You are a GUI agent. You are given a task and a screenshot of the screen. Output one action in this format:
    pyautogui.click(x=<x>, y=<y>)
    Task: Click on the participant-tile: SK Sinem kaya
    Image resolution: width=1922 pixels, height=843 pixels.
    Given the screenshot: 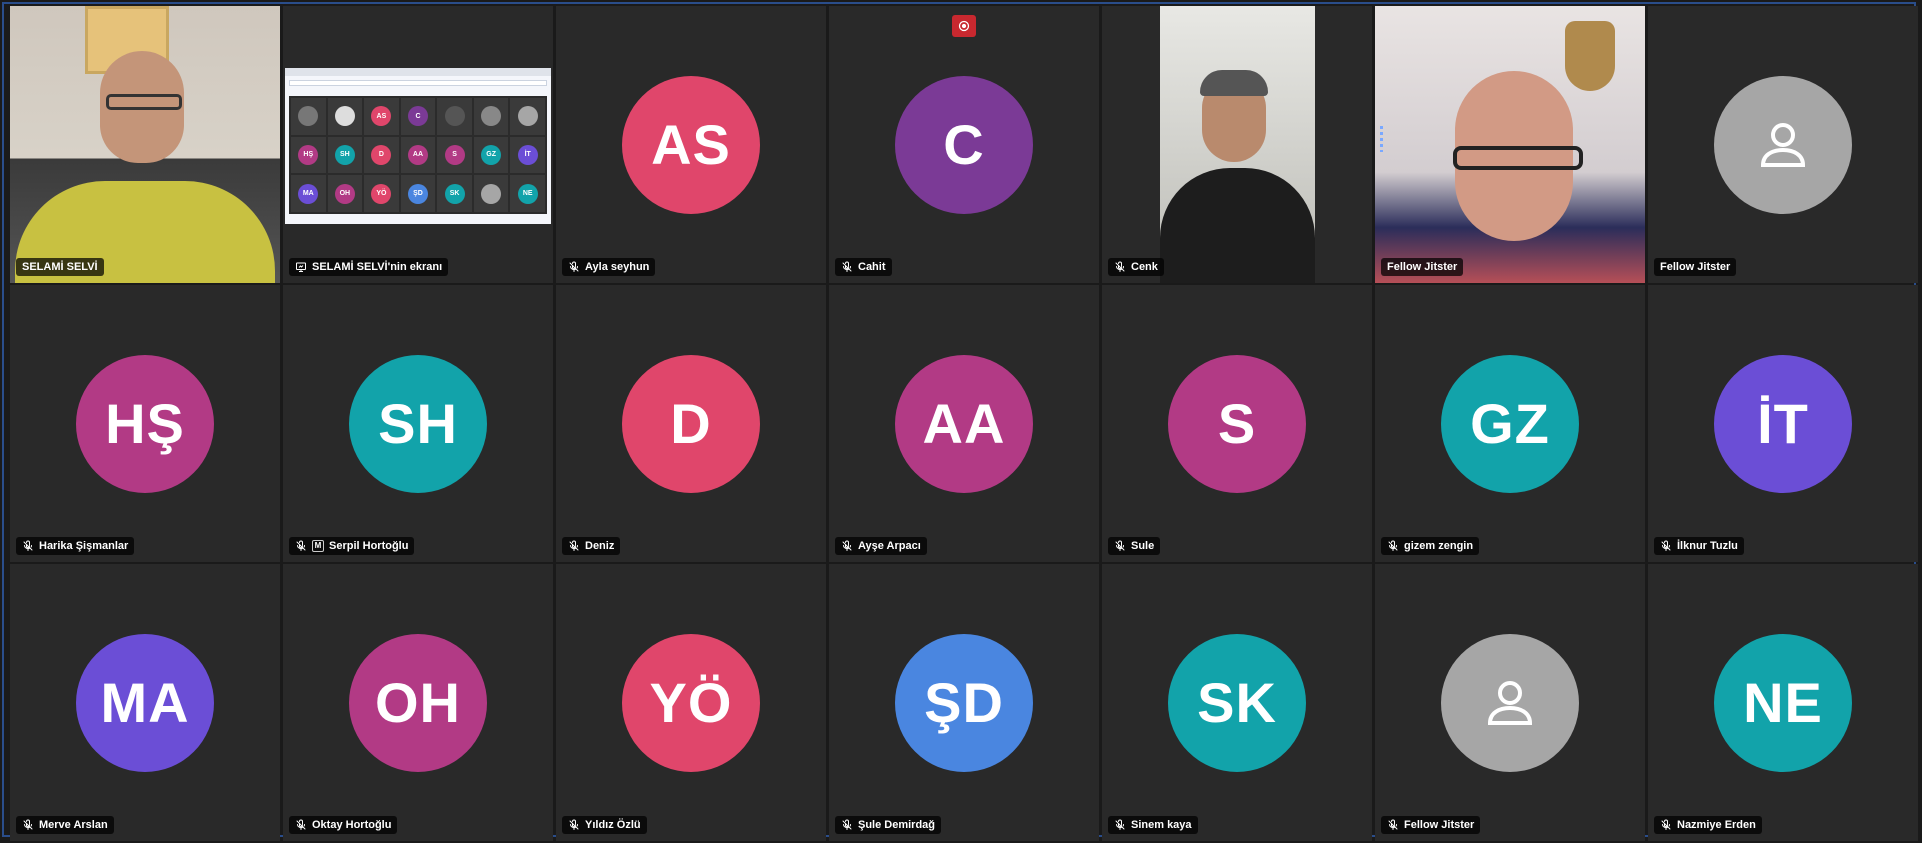 What is the action you would take?
    pyautogui.click(x=1237, y=702)
    